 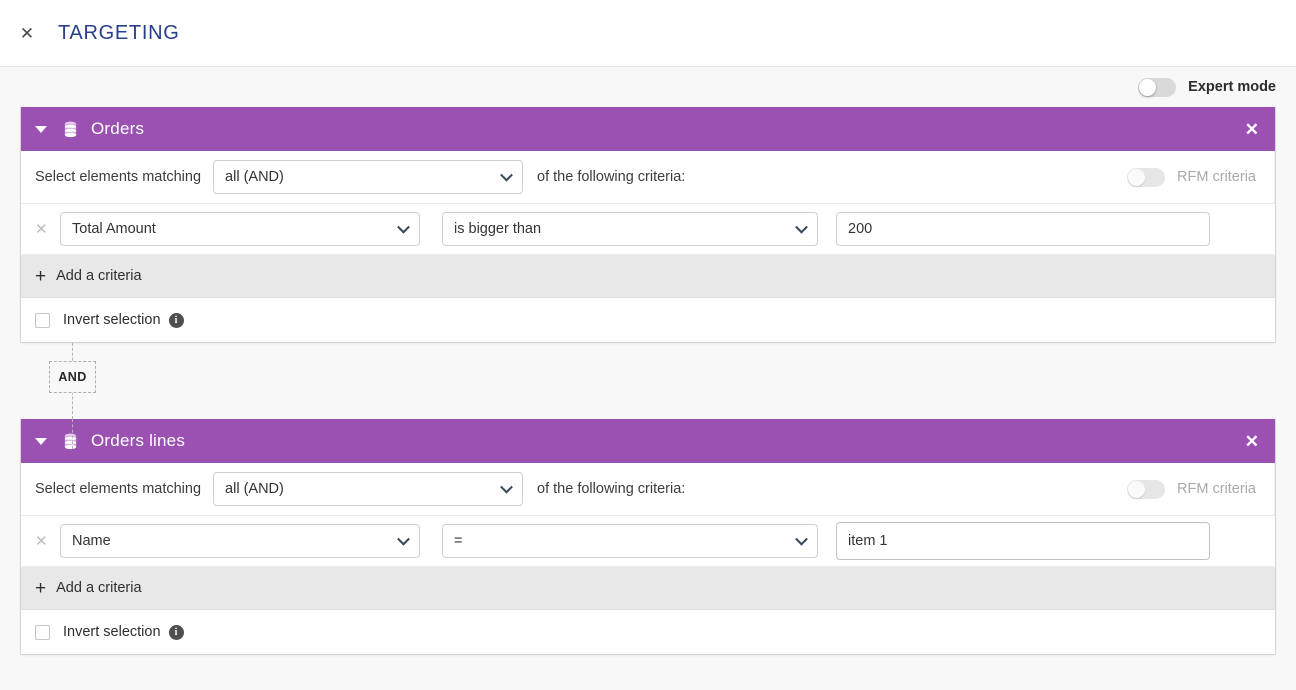 What do you see at coordinates (138, 440) in the screenshot?
I see `group-title: Orders lines` at bounding box center [138, 440].